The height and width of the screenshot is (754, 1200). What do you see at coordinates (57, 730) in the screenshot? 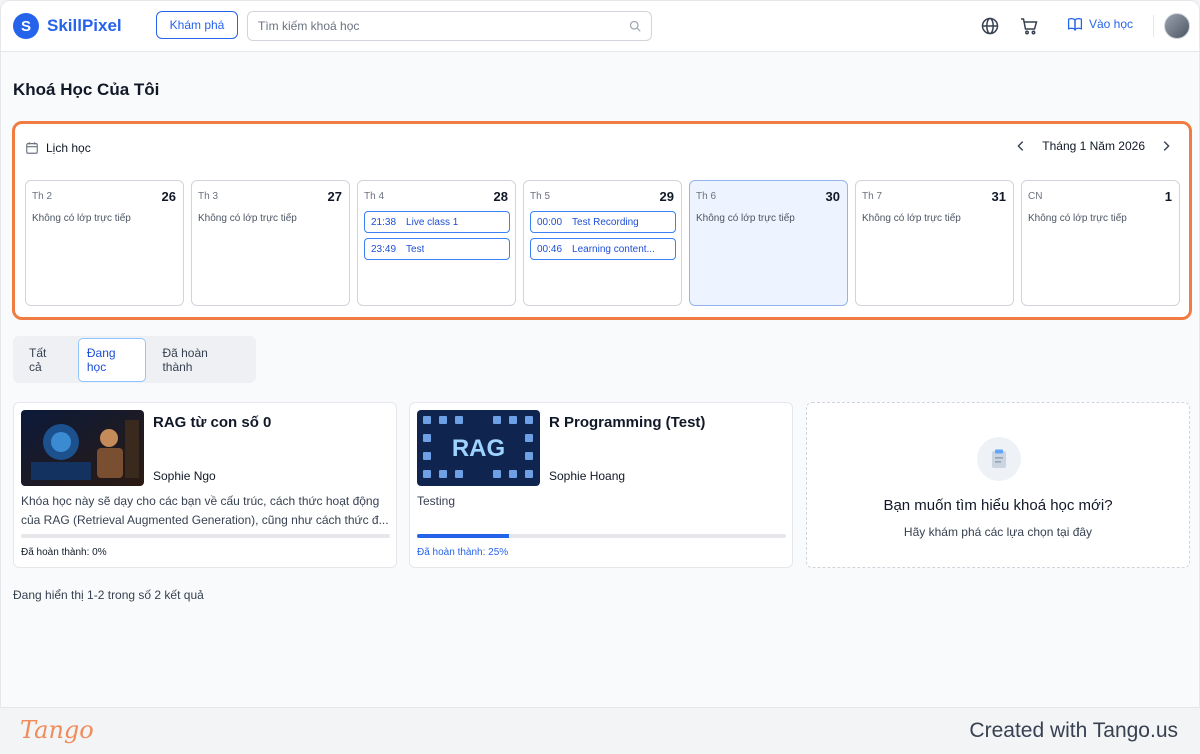
I see `tango-logo: Tango` at bounding box center [57, 730].